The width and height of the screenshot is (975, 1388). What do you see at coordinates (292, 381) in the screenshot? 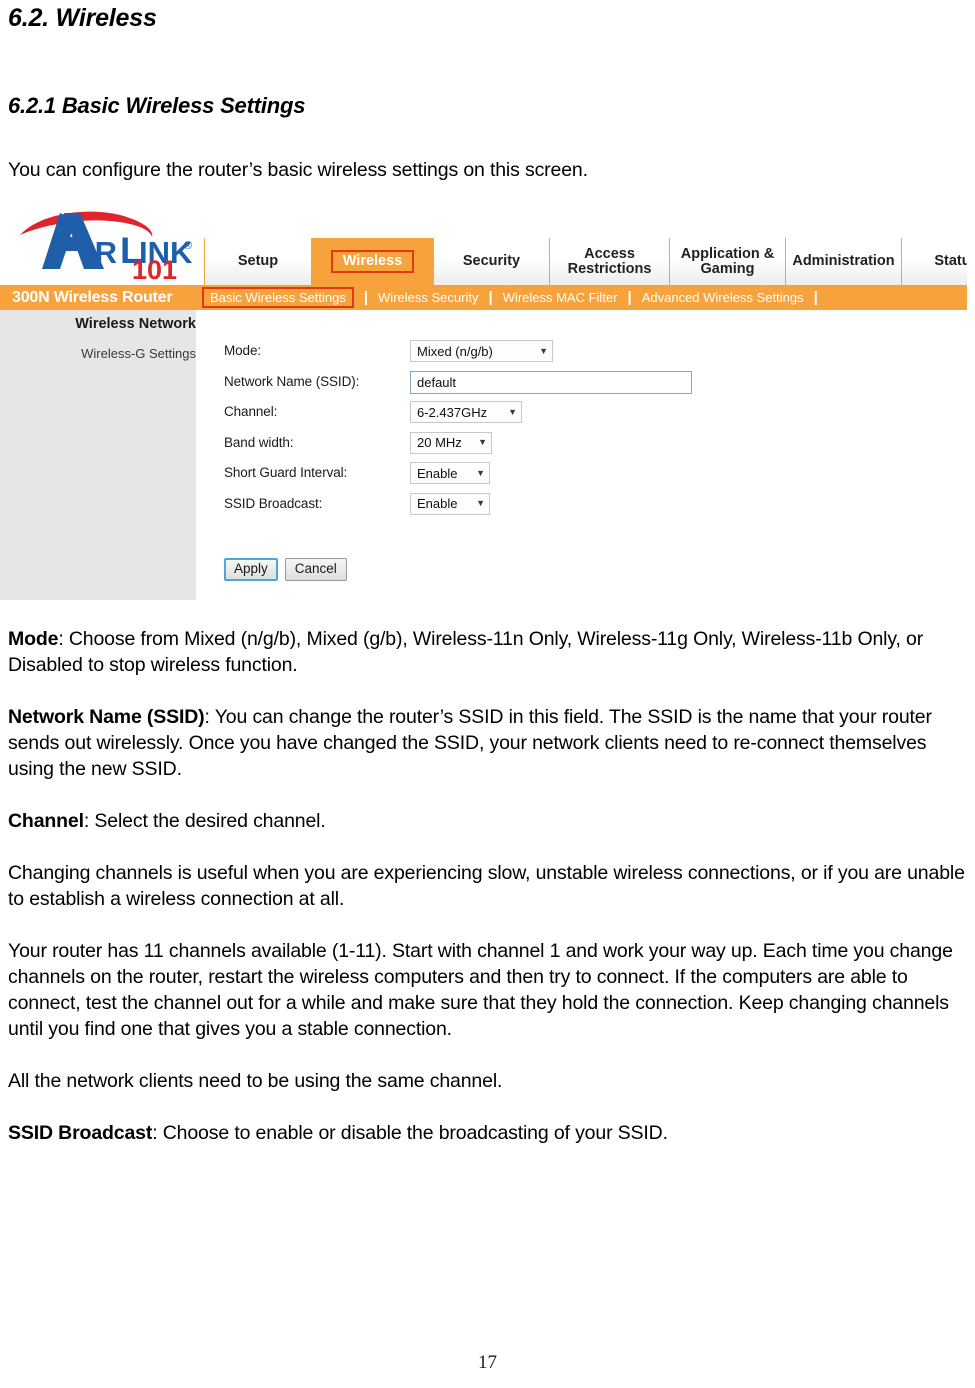
I see `ssid-label: Network Name (SSID):` at bounding box center [292, 381].